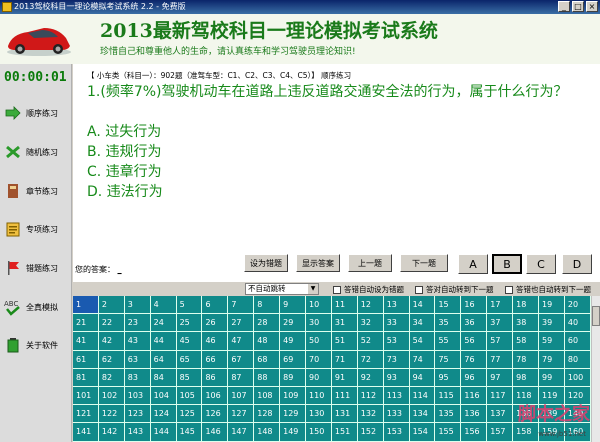  I want to click on question-number-cell: 58, so click(526, 341).